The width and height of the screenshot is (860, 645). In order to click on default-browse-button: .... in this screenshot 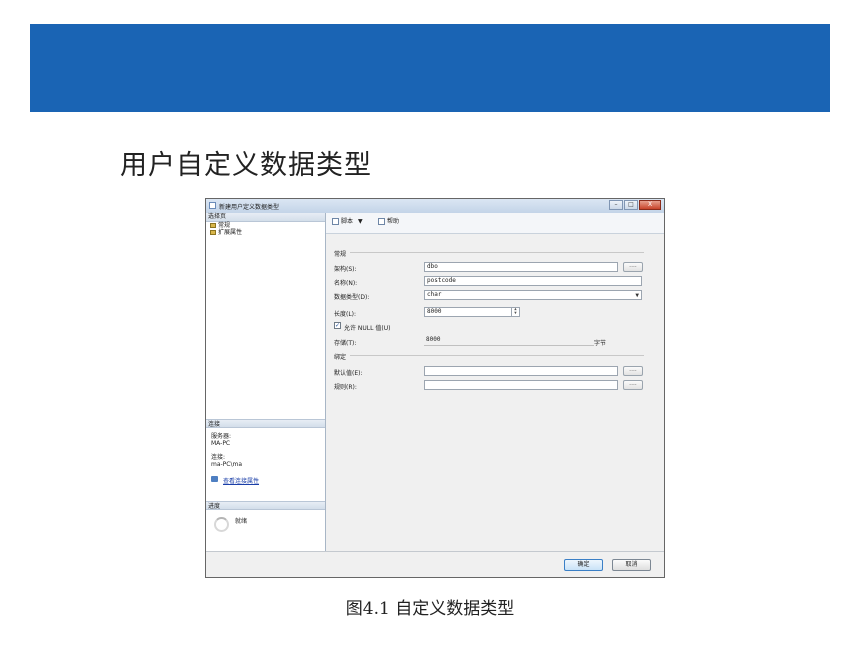, I will do `click(633, 371)`.